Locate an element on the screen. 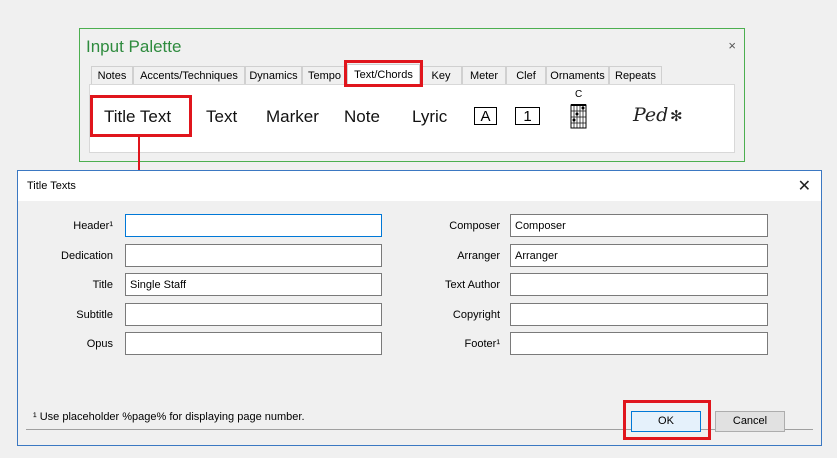  lyric-item: Lyric is located at coordinates (429, 117).